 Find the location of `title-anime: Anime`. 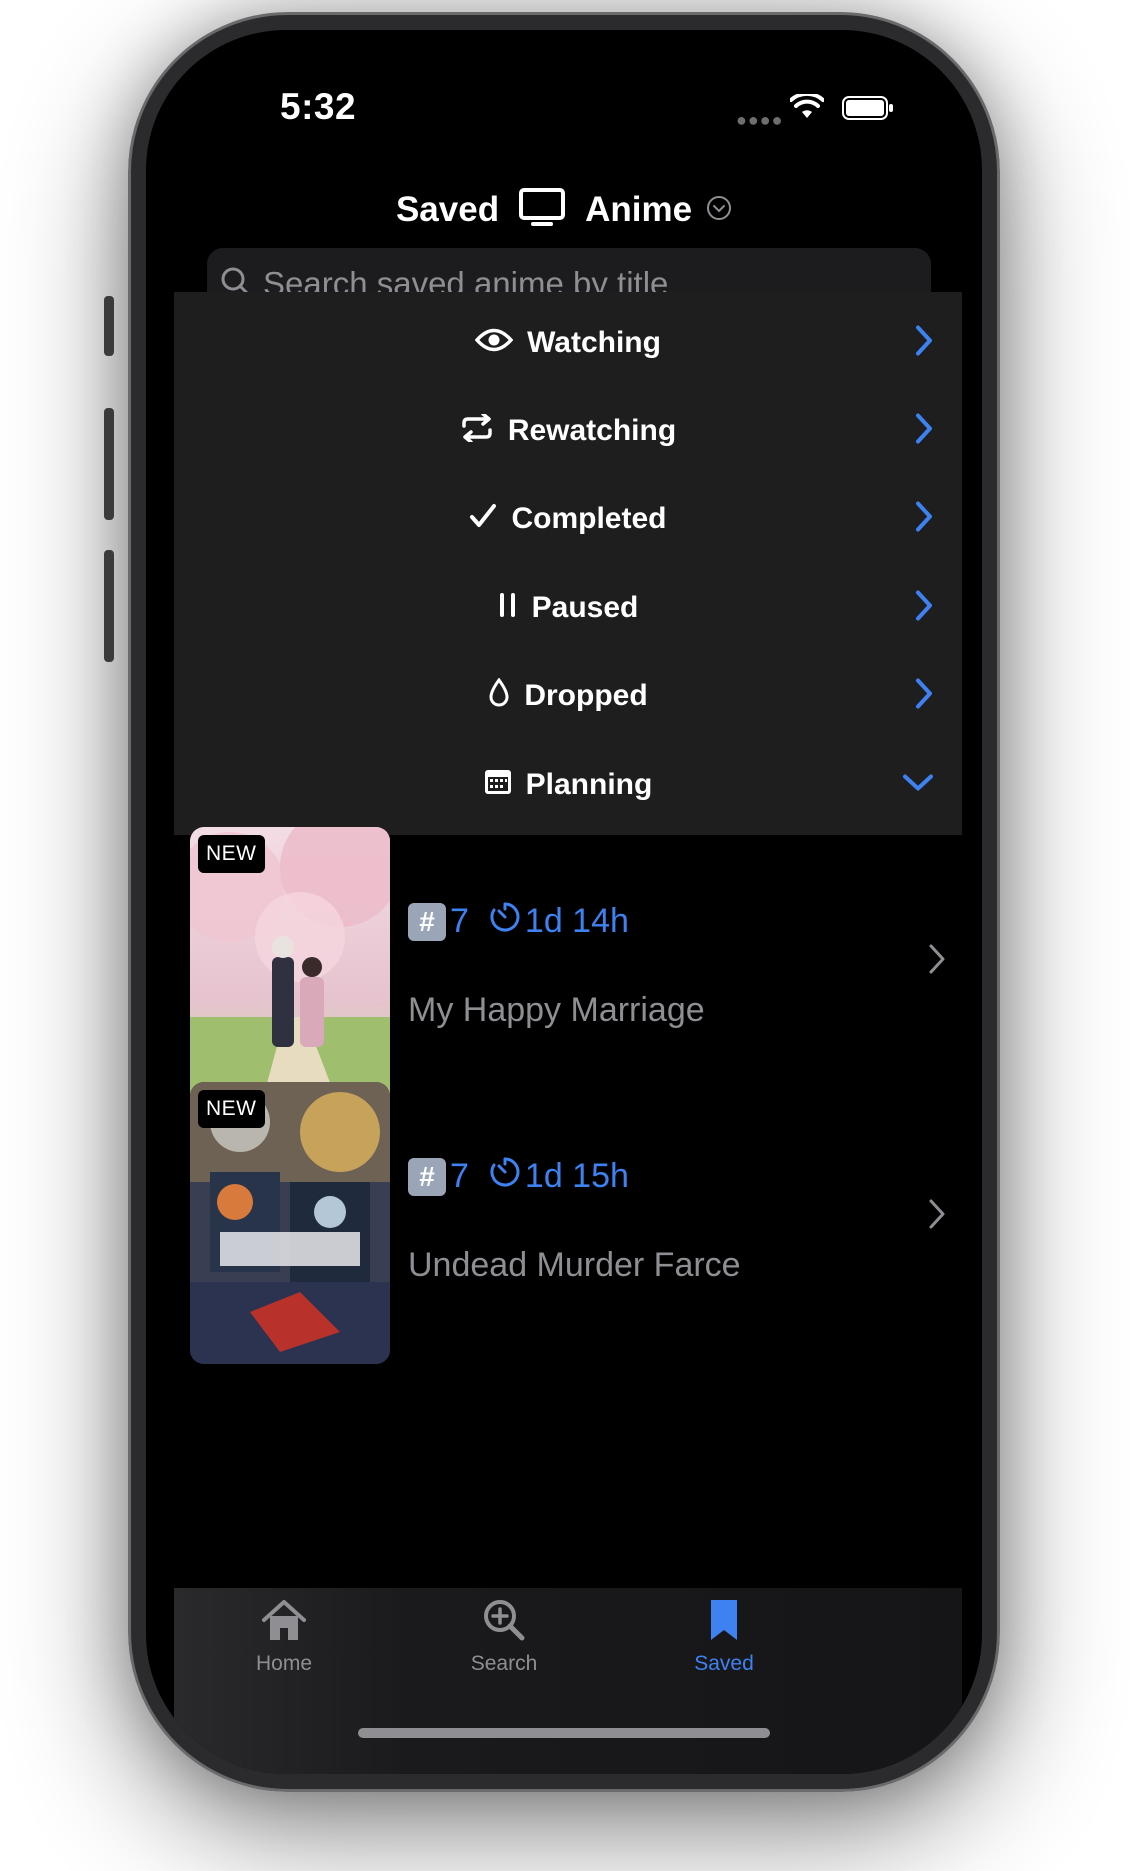

title-anime: Anime is located at coordinates (639, 209).